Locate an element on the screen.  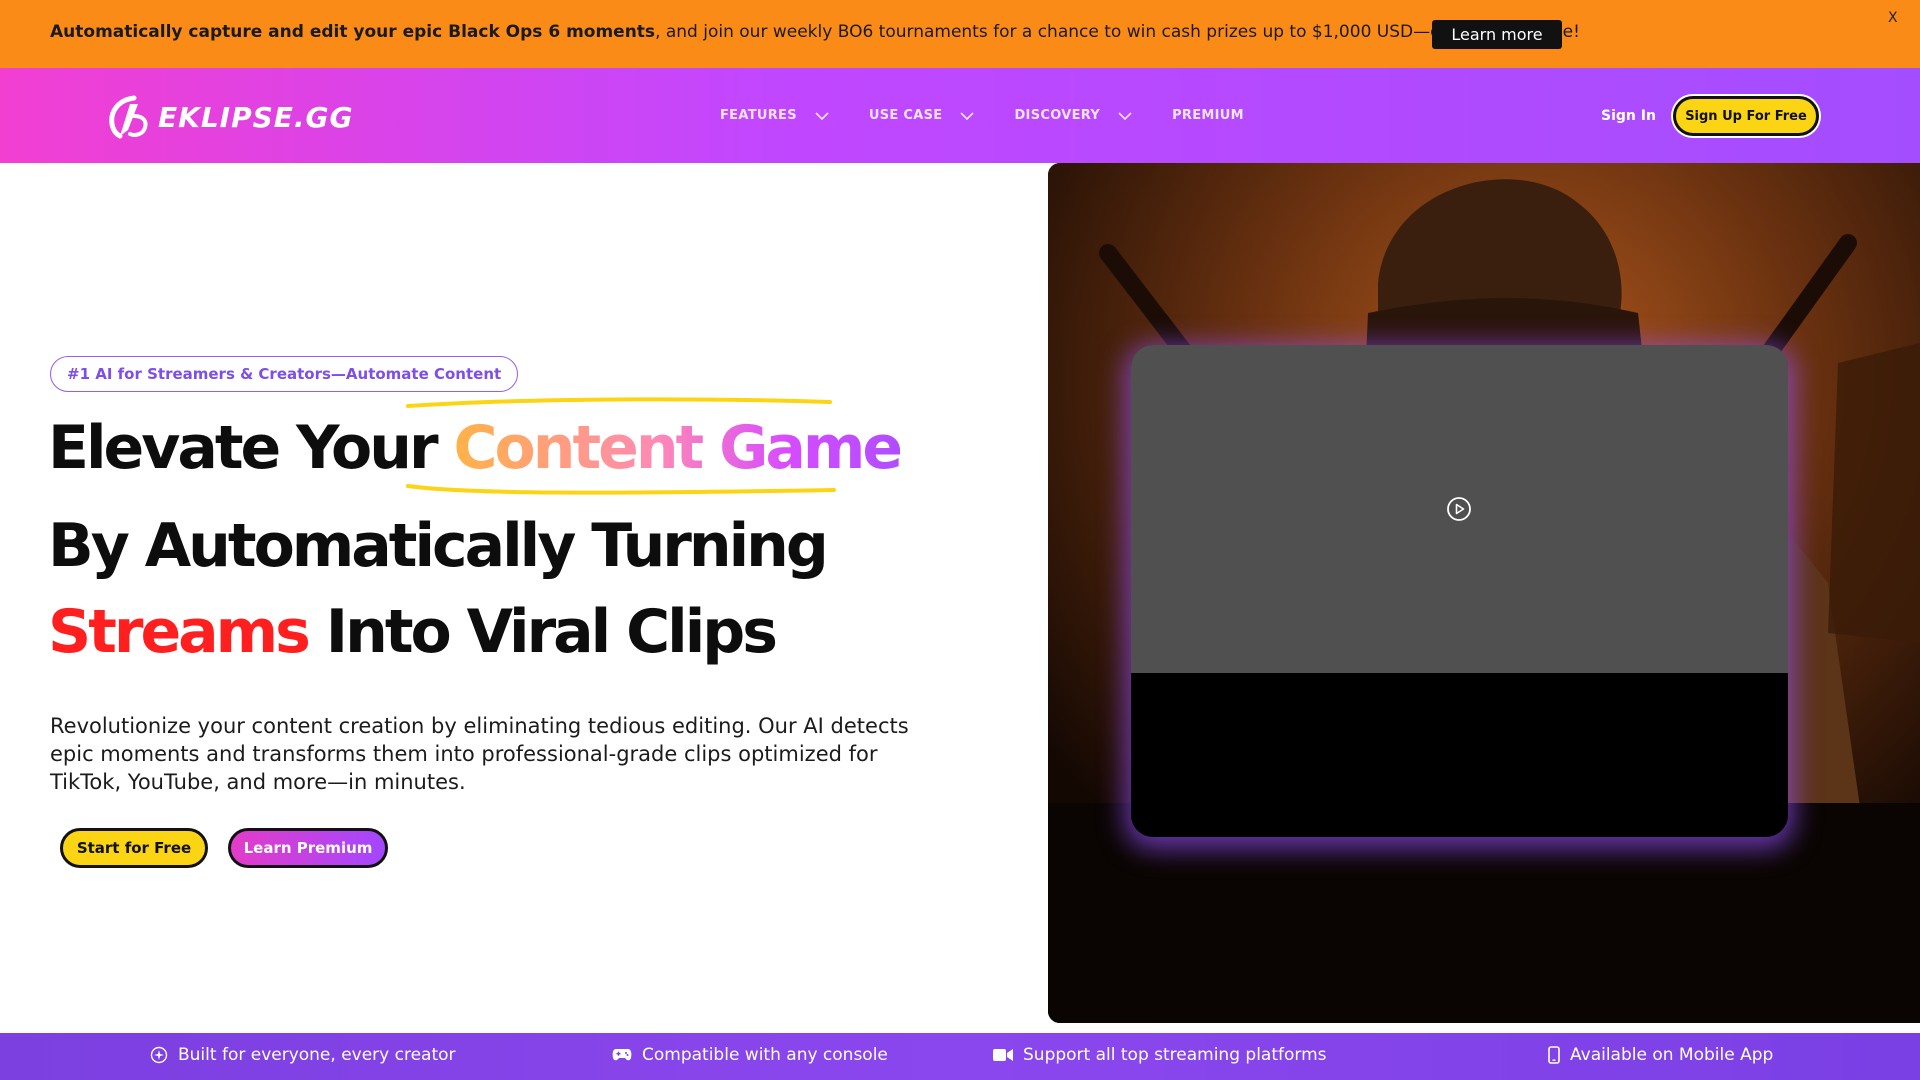
feature-label: Available on Mobile App is located at coordinates (1672, 1055).